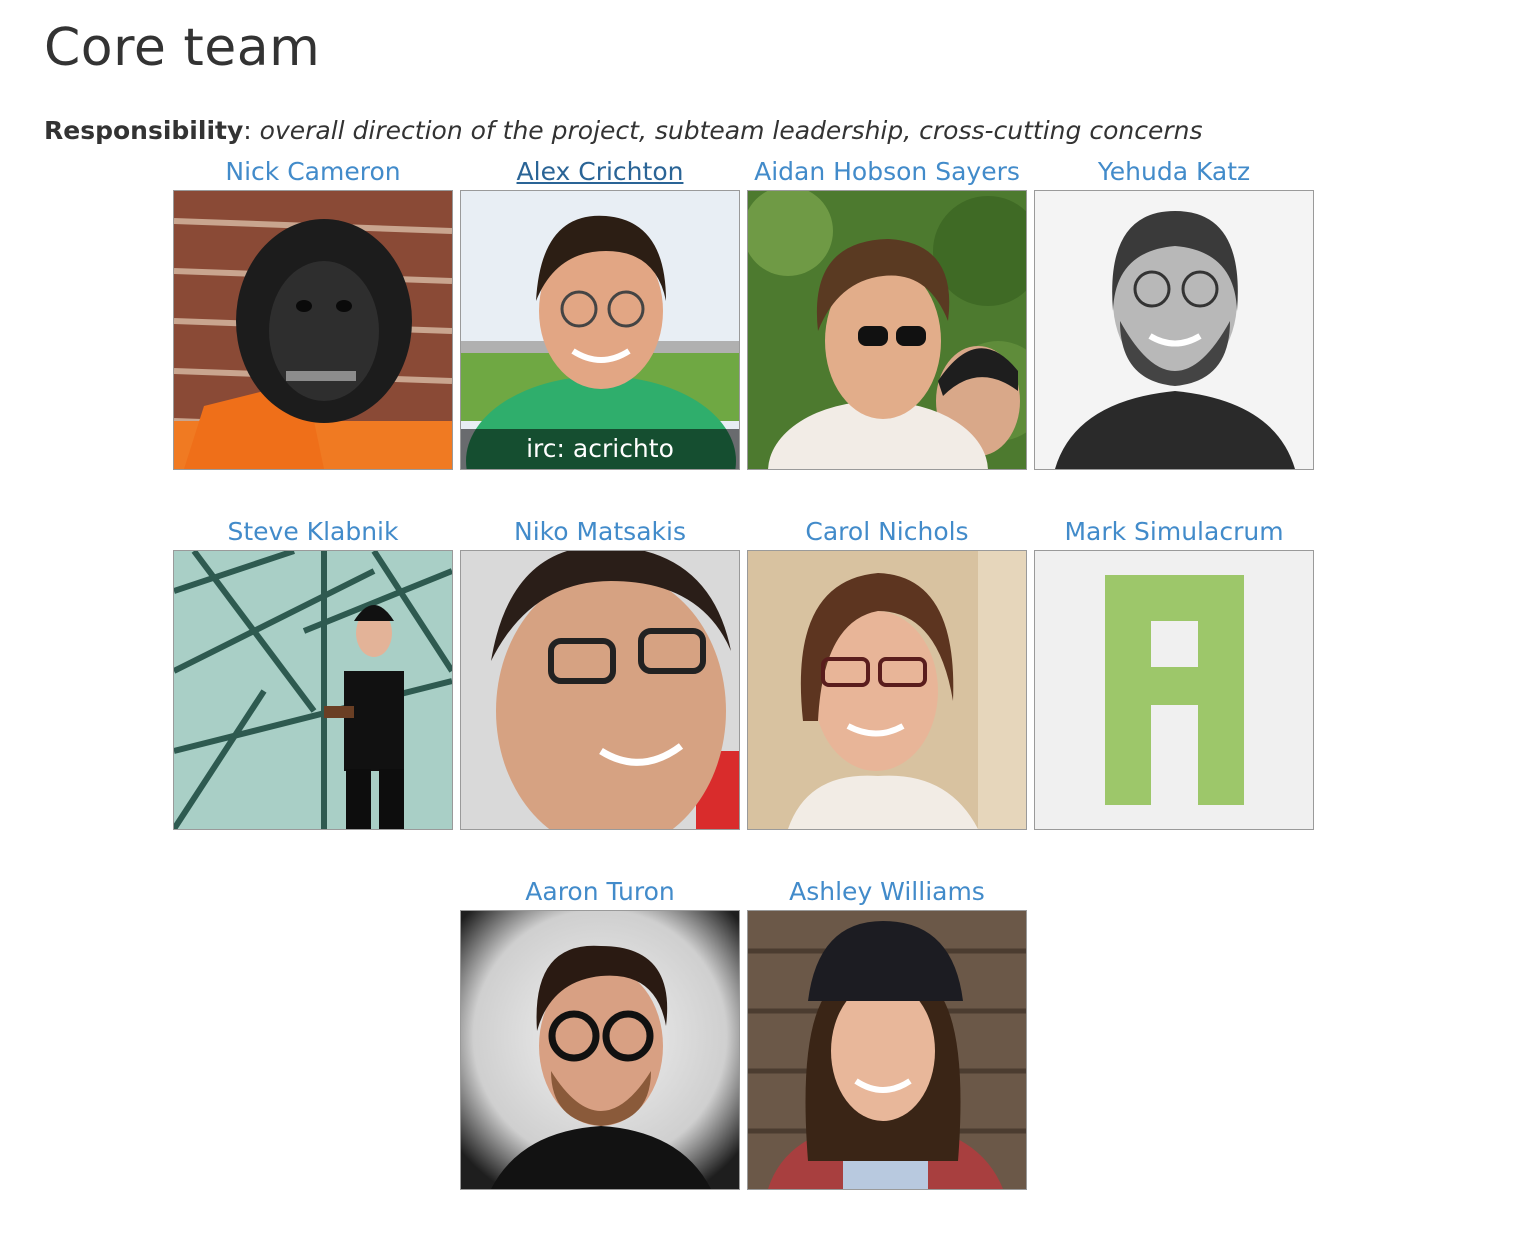 The height and width of the screenshot is (1260, 1520). I want to click on team-member-card: Mark Simulacrum, so click(1174, 672).